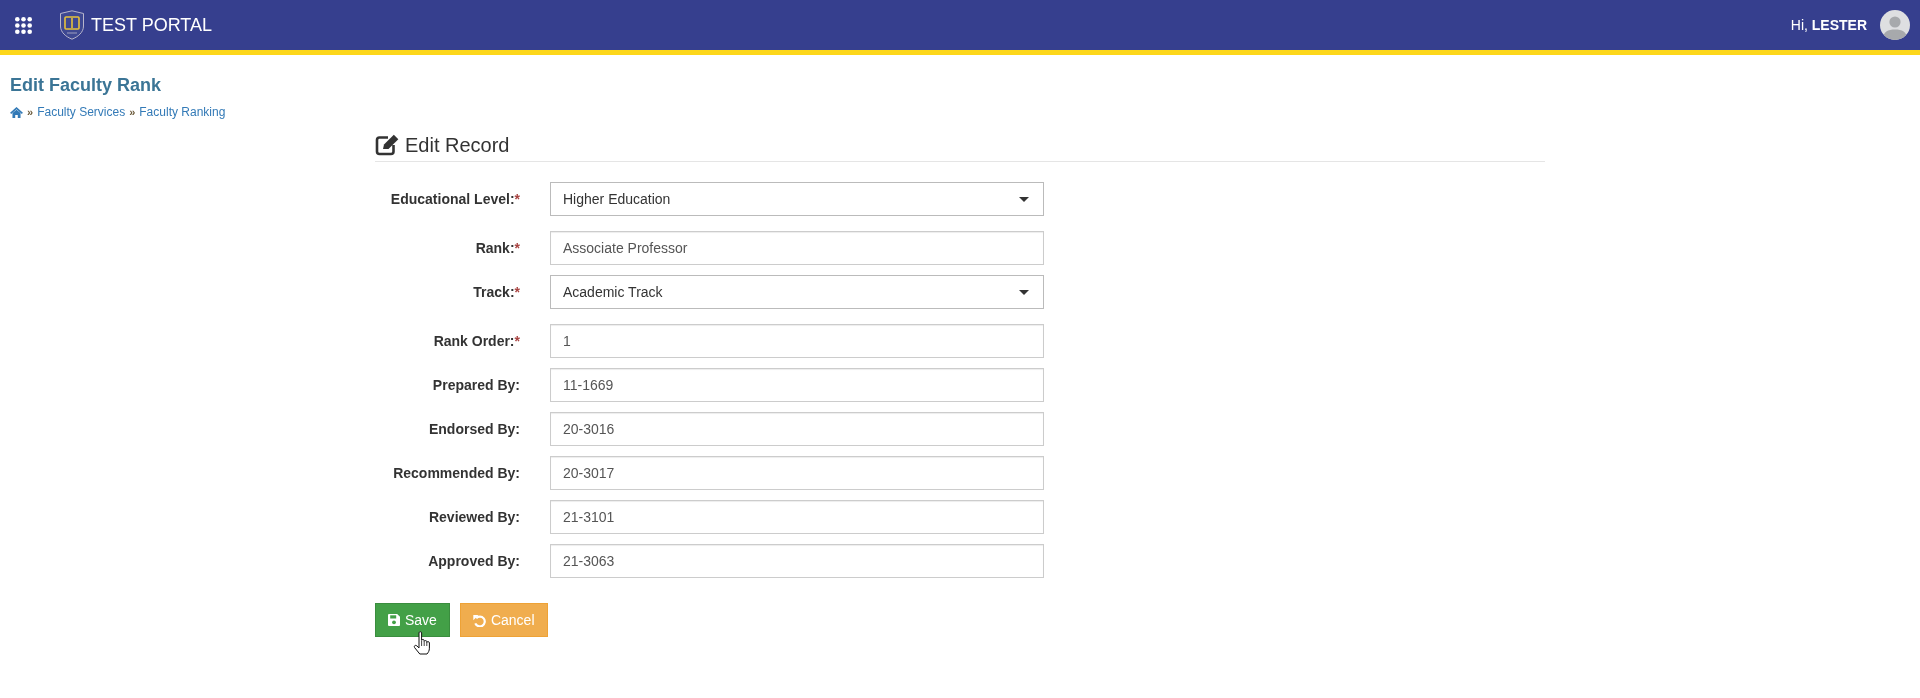 The image size is (1920, 698). What do you see at coordinates (454, 199) in the screenshot?
I see `field-label: Educational Level:*` at bounding box center [454, 199].